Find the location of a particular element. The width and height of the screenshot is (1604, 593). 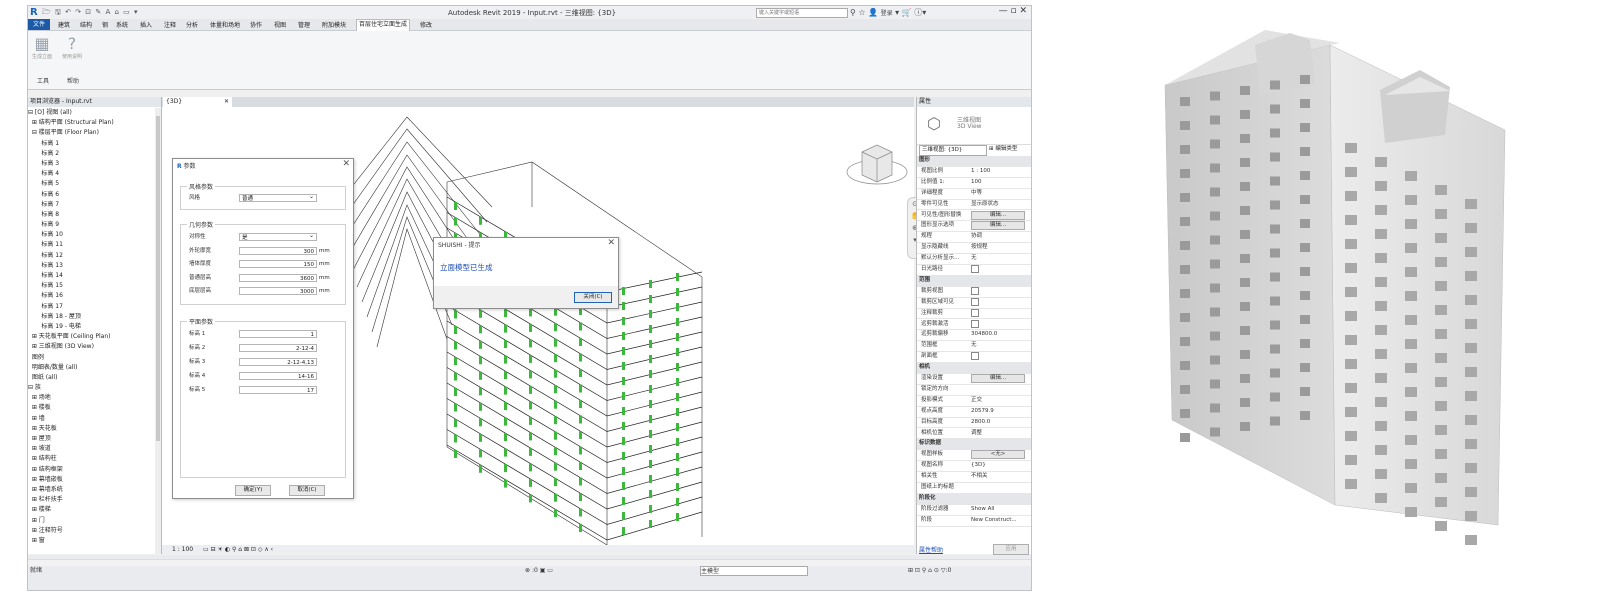

browser-tree-item: ⊟ 楼层平面 (Floor Plan) is located at coordinates (91, 133).